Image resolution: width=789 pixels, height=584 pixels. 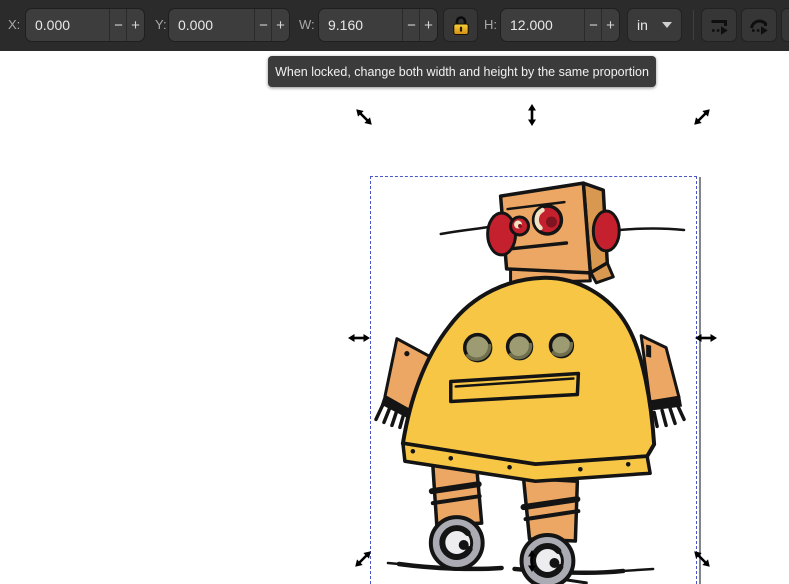 What do you see at coordinates (531, 25) in the screenshot?
I see `height-value: 12.000` at bounding box center [531, 25].